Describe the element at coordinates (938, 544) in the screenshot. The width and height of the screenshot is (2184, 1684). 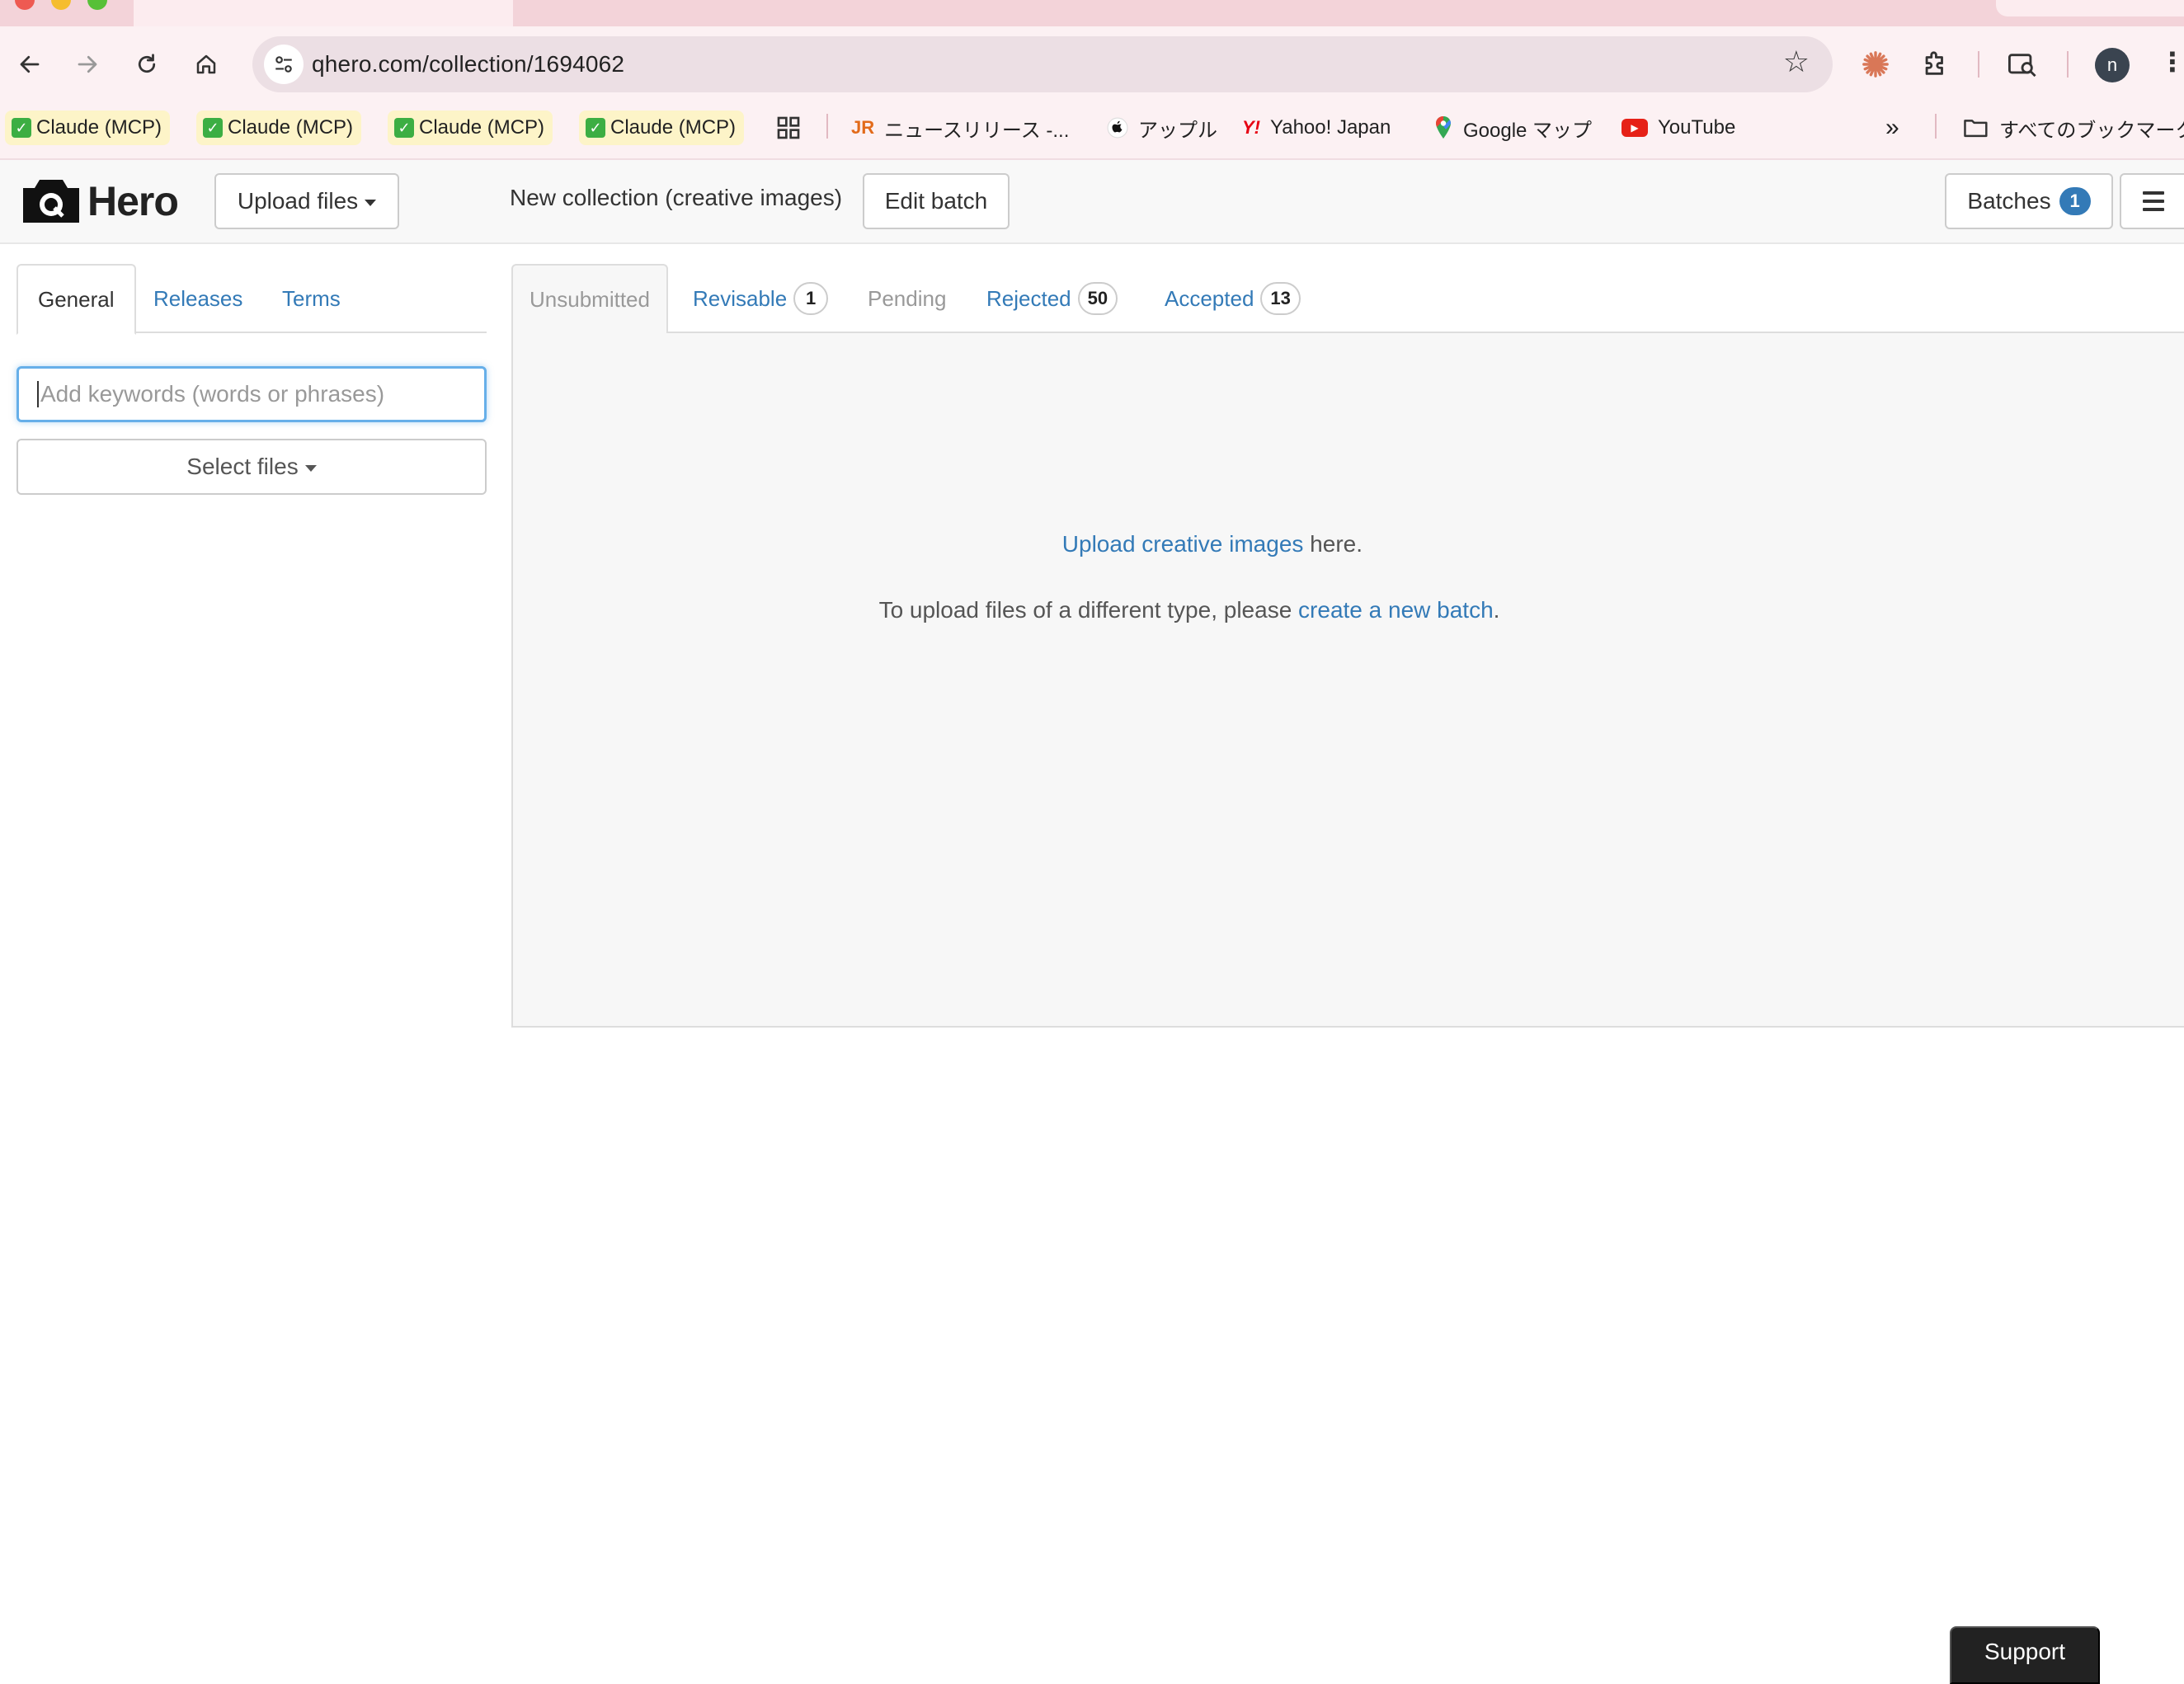
I see `upload-instructions: Upload creative images here.` at that location.